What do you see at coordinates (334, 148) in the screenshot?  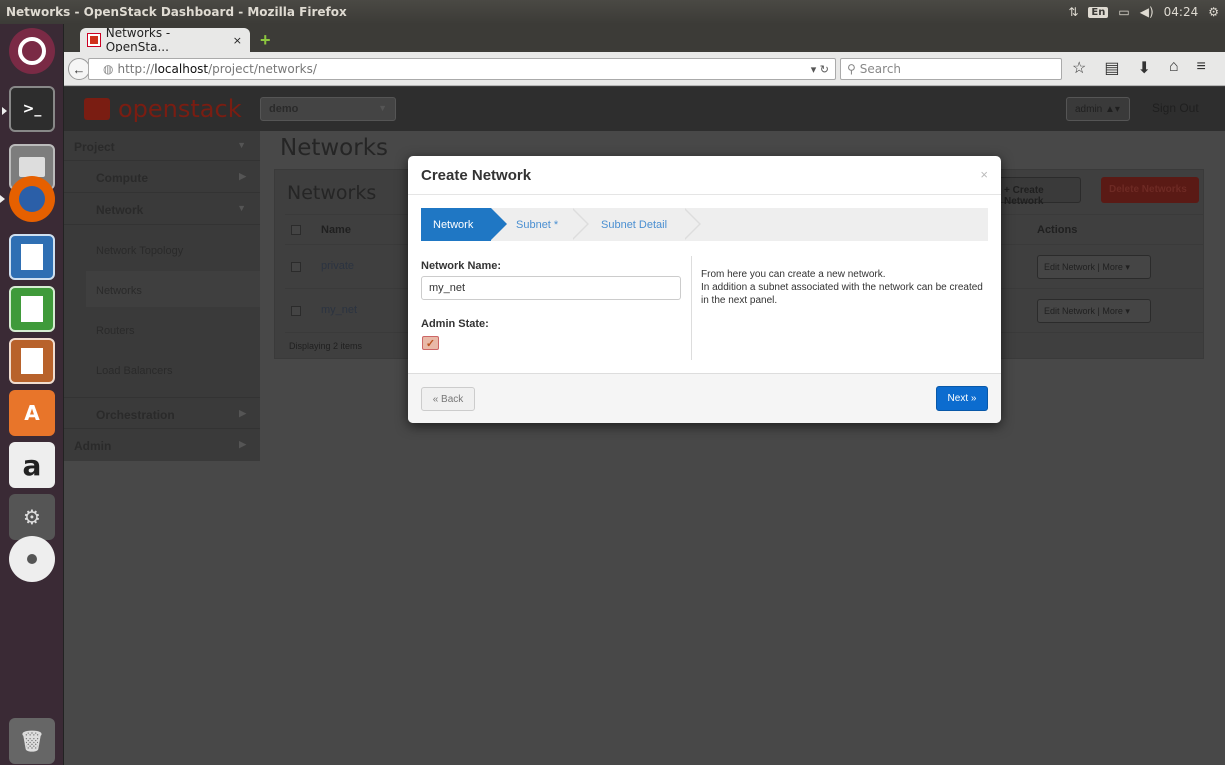 I see `page-title: Networks` at bounding box center [334, 148].